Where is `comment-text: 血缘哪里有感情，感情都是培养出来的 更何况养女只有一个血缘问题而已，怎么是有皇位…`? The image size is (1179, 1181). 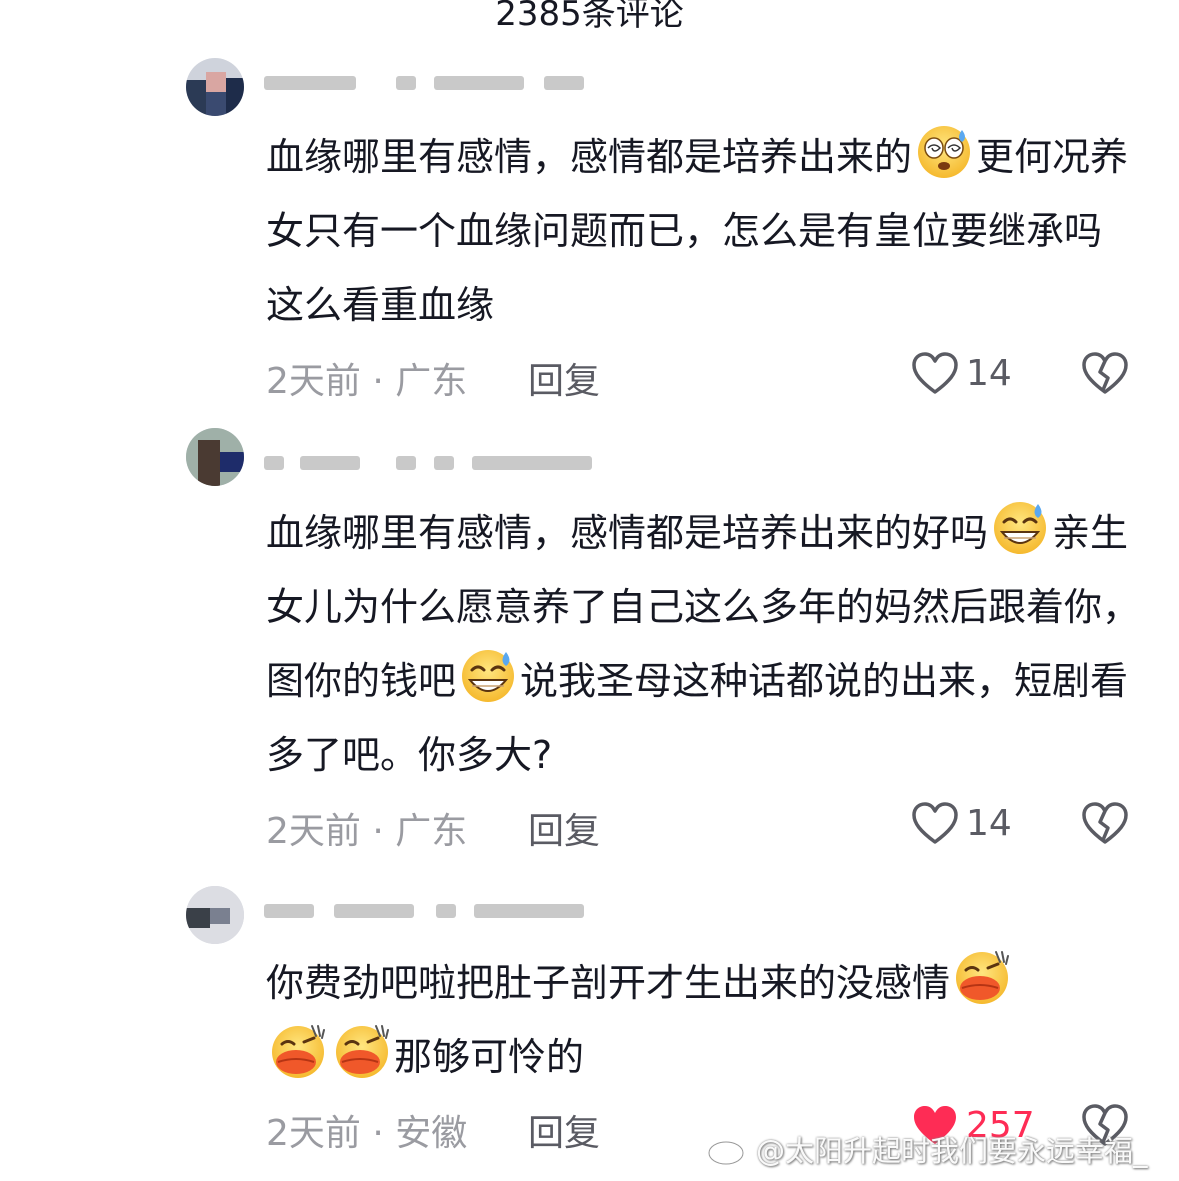
comment-text: 血缘哪里有感情，感情都是培养出来的 更何况养女只有一个血缘问题而已，怎么是有皇位… is located at coordinates (706, 231).